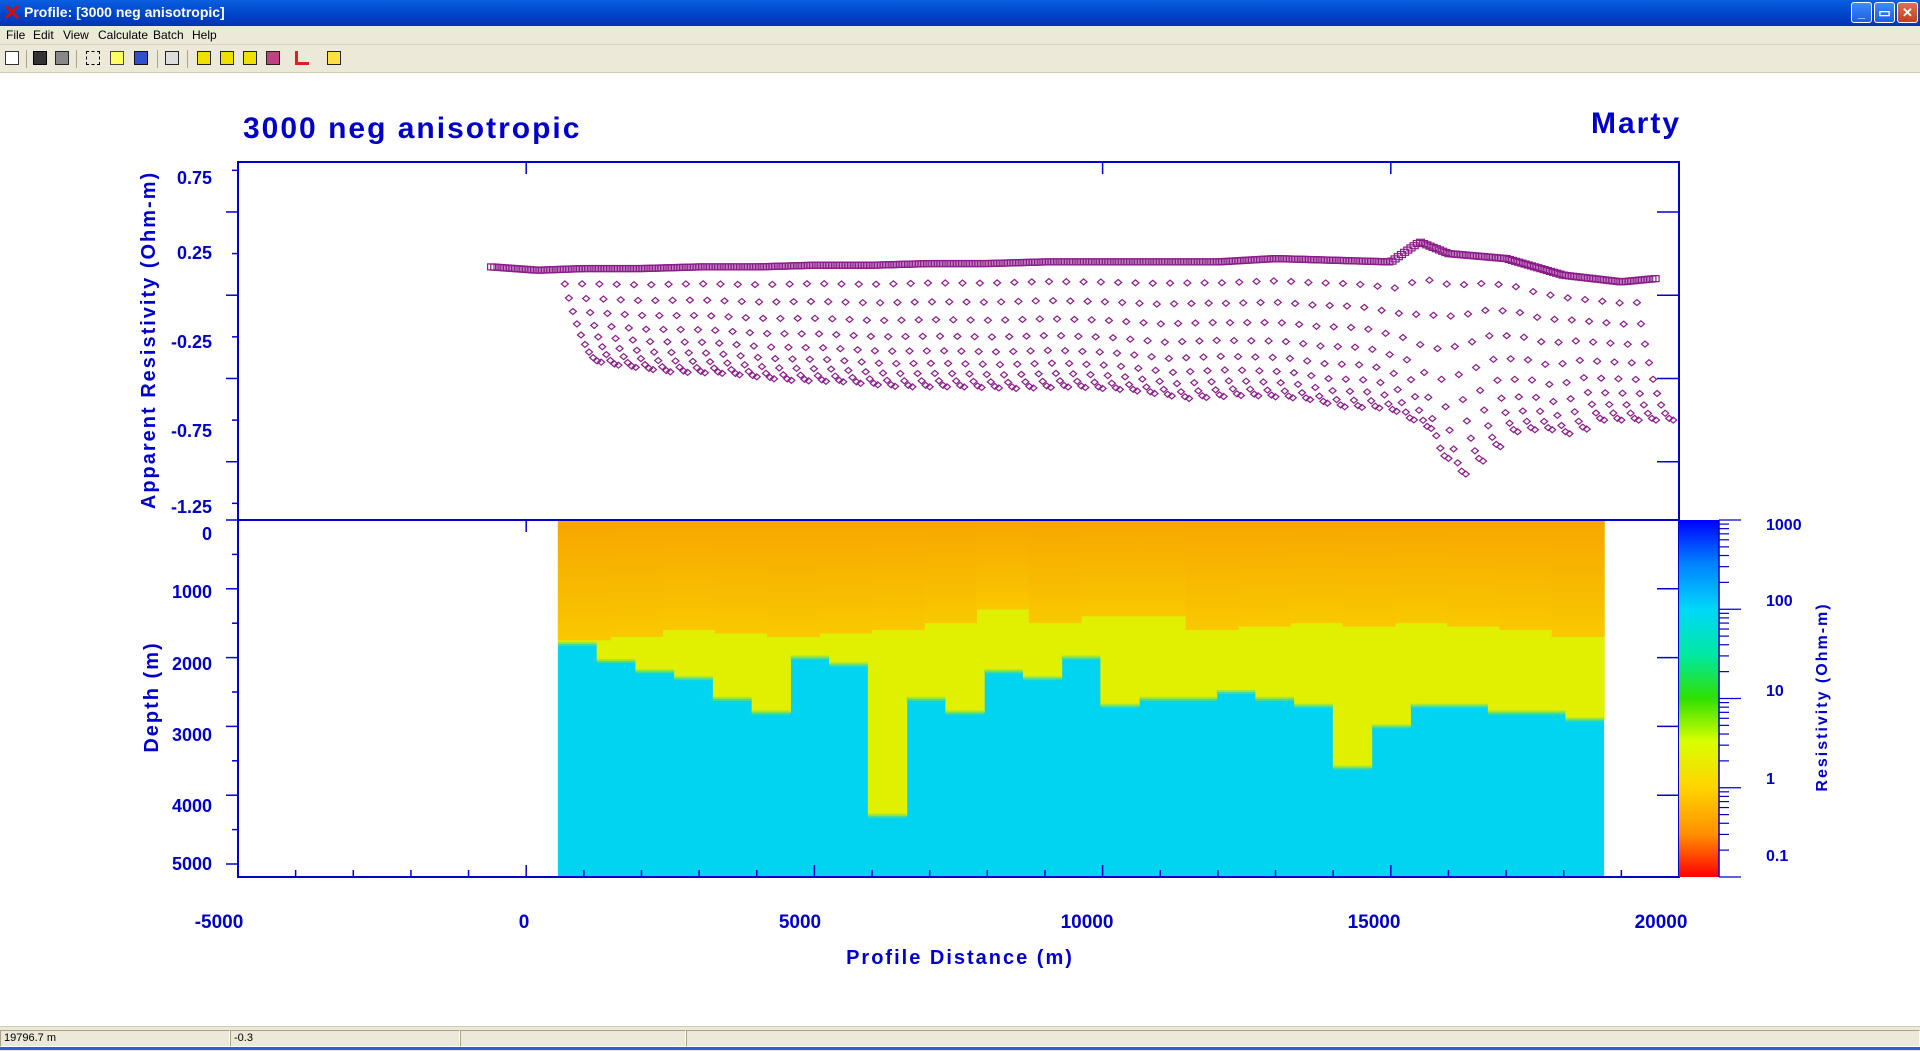 The width and height of the screenshot is (1920, 1051). What do you see at coordinates (76, 35) in the screenshot?
I see `menu-view: View` at bounding box center [76, 35].